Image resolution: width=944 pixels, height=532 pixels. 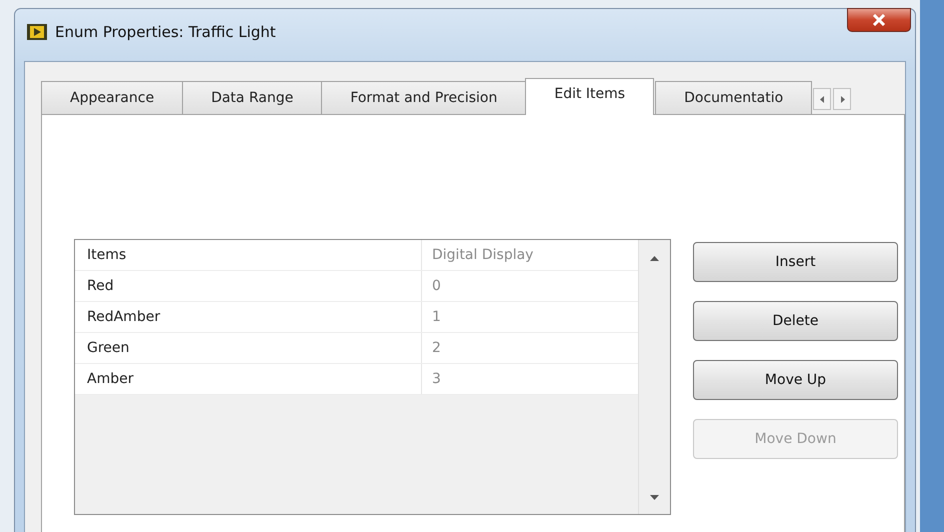 What do you see at coordinates (795, 380) in the screenshot?
I see `action-button: Move Up` at bounding box center [795, 380].